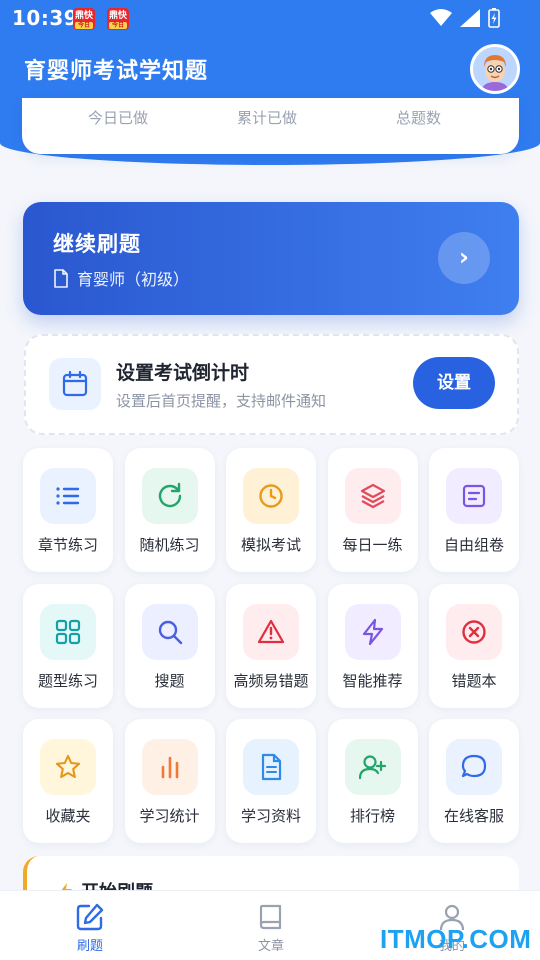  What do you see at coordinates (270, 816) in the screenshot?
I see `feature-tile-label: 学习资料` at bounding box center [270, 816].